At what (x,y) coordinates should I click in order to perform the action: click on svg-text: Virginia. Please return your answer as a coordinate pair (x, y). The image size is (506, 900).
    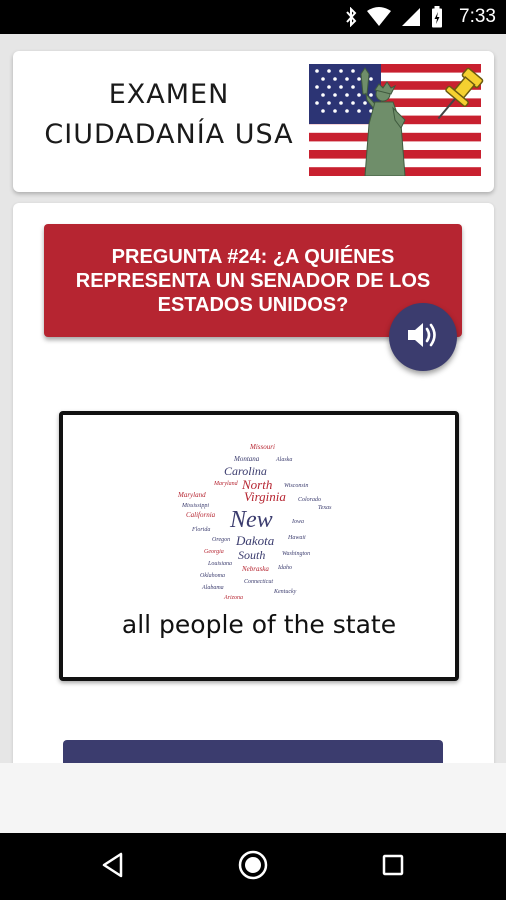
    Looking at the image, I should click on (265, 496).